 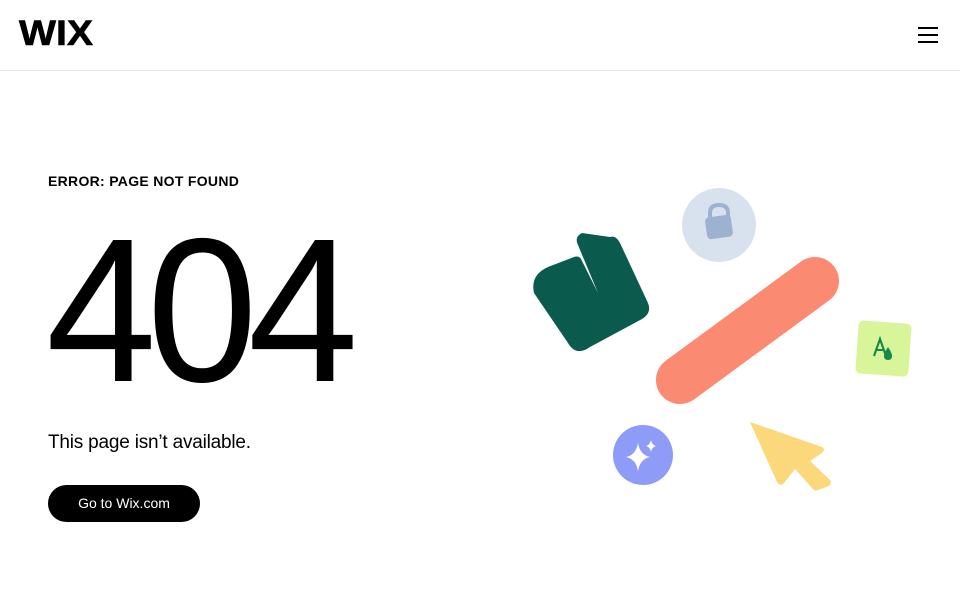 I want to click on salmon-pill-shape, so click(x=747, y=330).